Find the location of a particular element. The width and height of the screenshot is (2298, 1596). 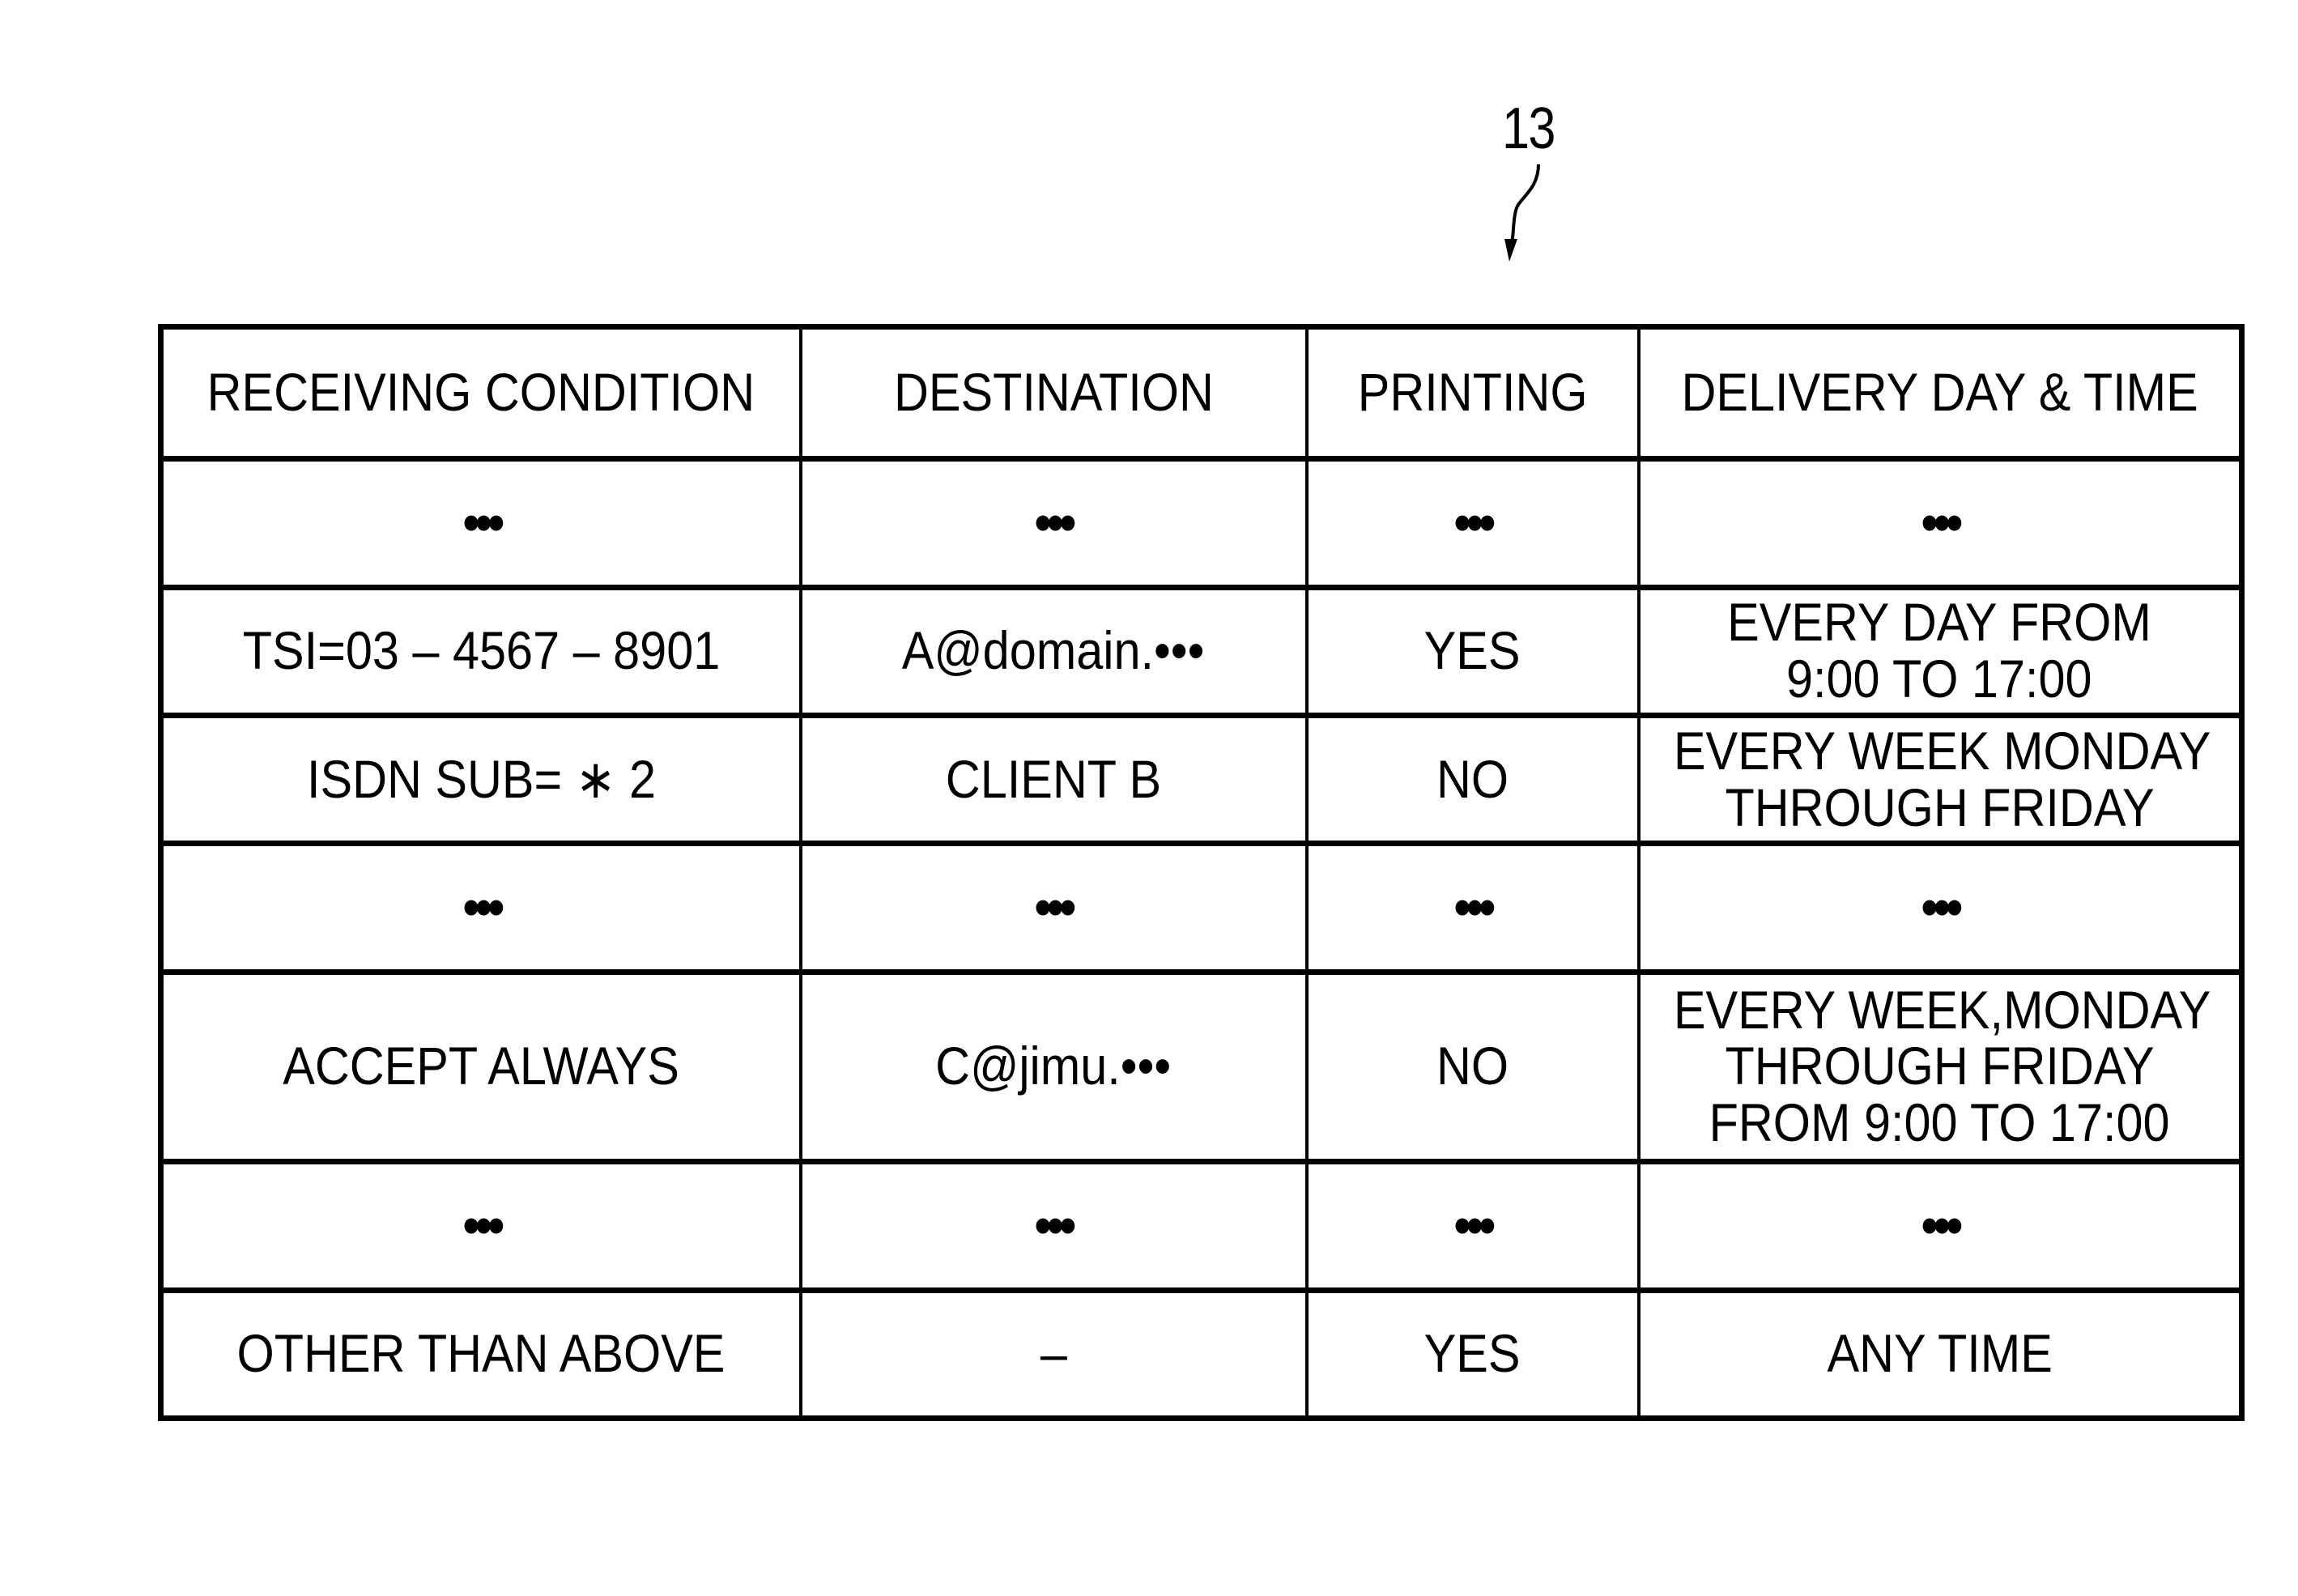

cell-delivery: ANY TIME is located at coordinates (1940, 1354).